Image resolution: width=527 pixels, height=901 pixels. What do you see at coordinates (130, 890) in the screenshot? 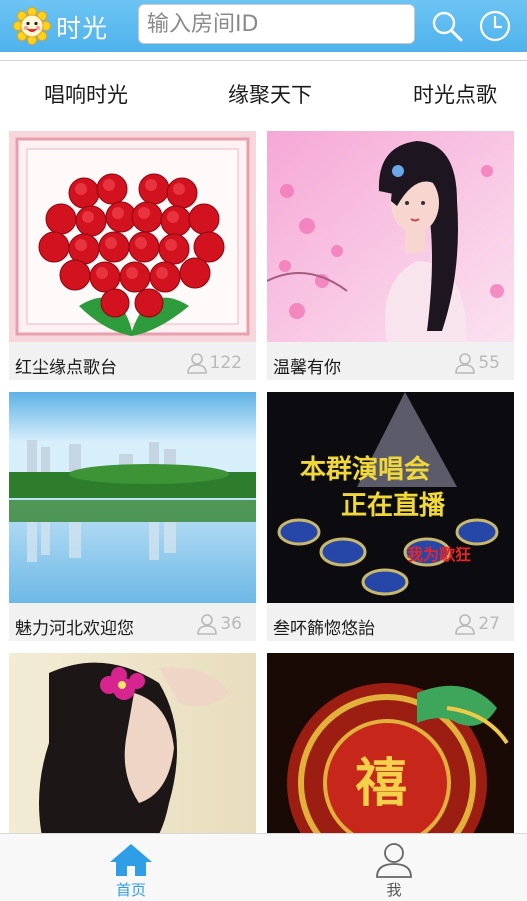
I see `nav-home-label: 首页` at bounding box center [130, 890].